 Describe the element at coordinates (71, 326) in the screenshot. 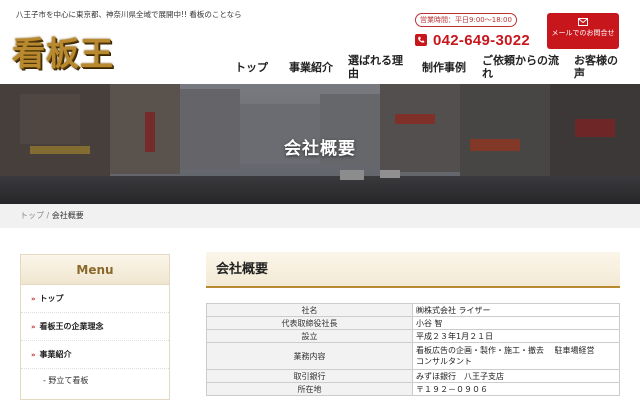

I see `sidebar-item-label: 看板王の企業理念` at that location.